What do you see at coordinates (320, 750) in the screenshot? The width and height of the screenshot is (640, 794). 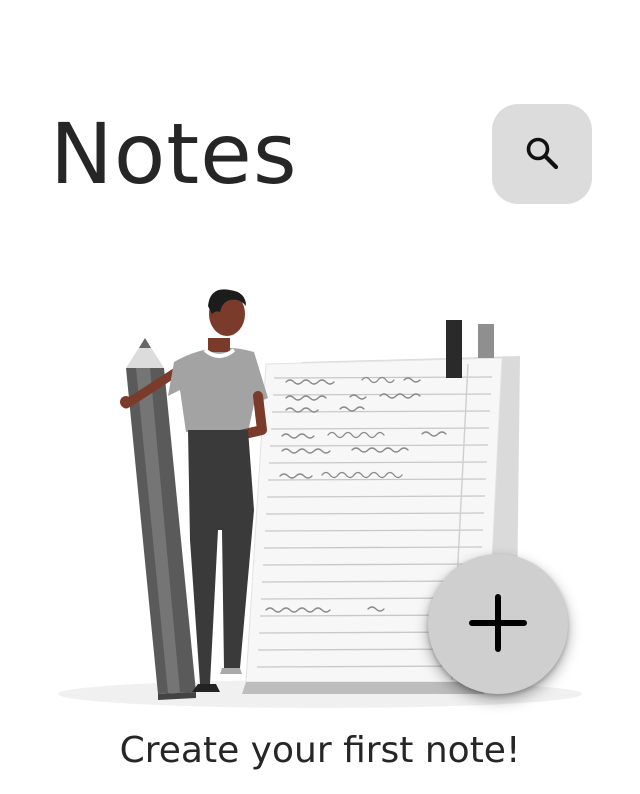 I see `empty-state-message: Create your first note!` at bounding box center [320, 750].